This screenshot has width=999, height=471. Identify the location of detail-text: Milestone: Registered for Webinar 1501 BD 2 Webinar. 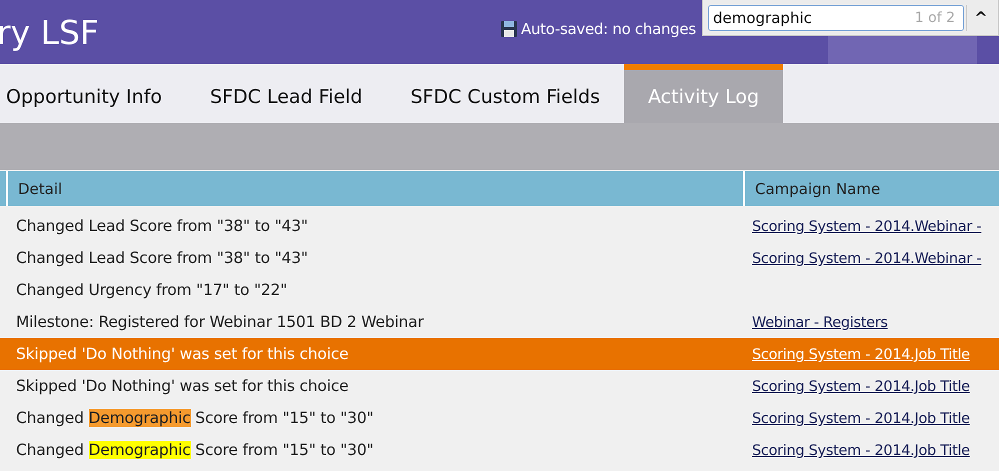
(219, 322).